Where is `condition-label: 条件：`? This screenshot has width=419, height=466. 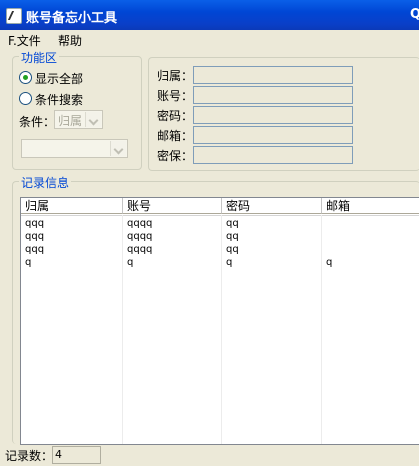
condition-label: 条件： is located at coordinates (37, 122).